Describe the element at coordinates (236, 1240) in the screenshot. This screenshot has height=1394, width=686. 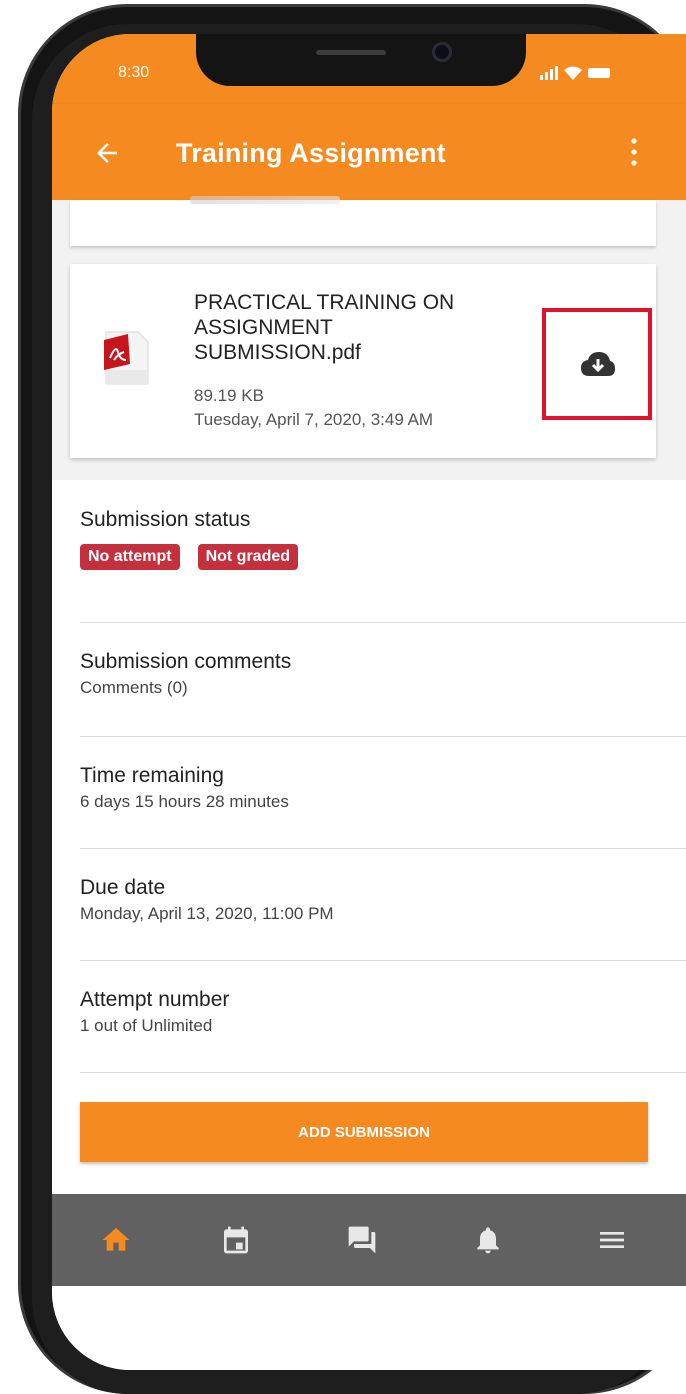
I see `calendar-icon` at that location.